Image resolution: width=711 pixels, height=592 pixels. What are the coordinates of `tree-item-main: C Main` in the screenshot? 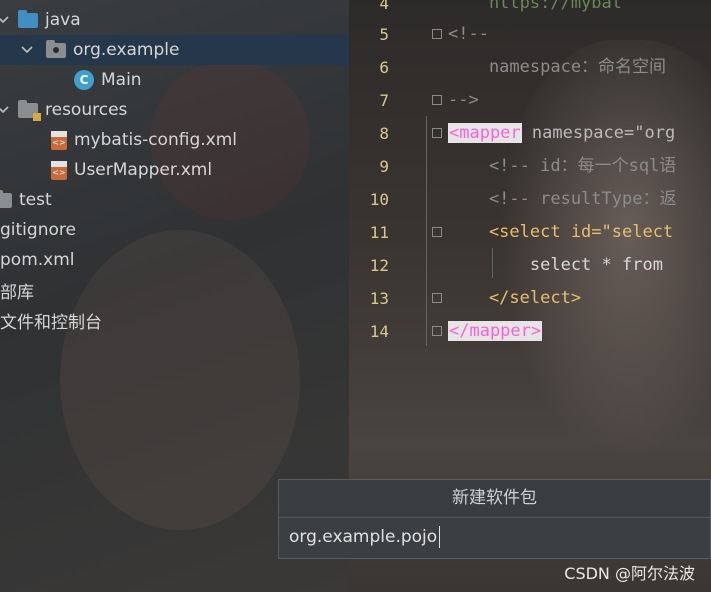 It's located at (174, 80).